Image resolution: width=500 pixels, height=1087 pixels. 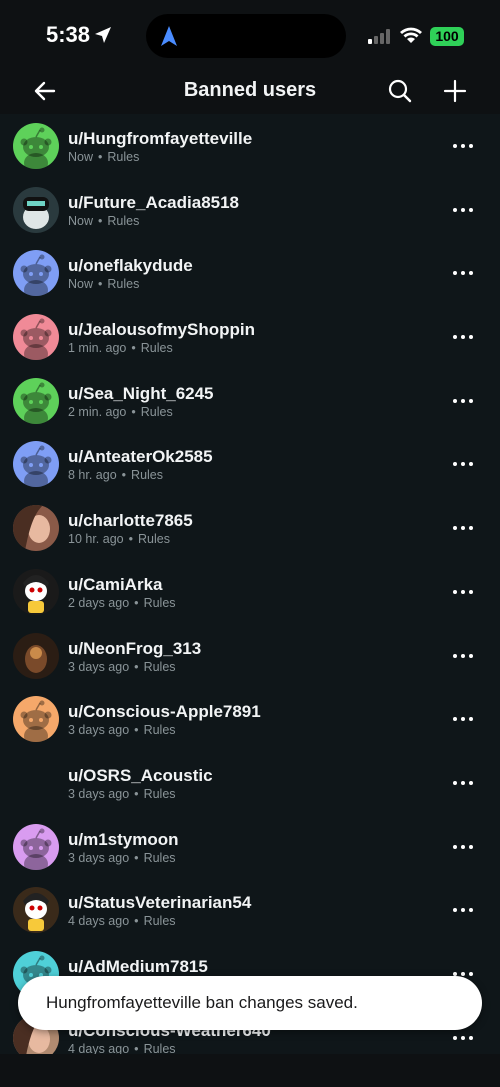 I want to click on username: u/Sea_Night_6245, so click(x=141, y=394).